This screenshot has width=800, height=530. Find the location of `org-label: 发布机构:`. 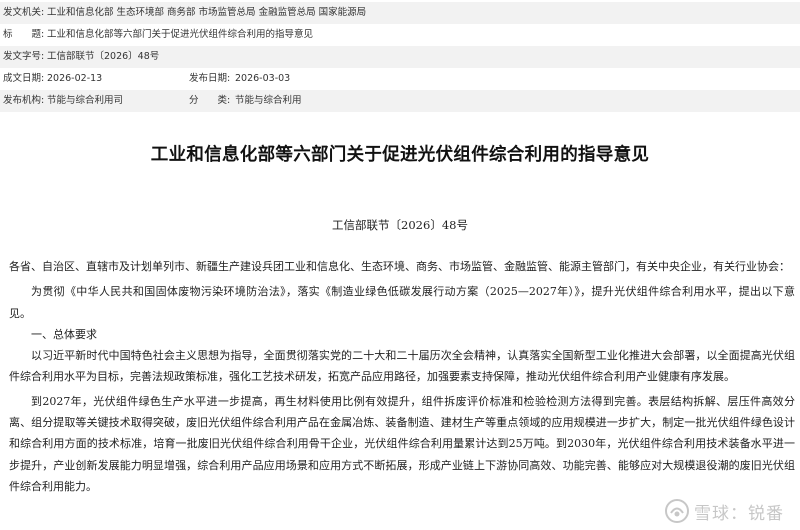

org-label: 发布机构: is located at coordinates (24, 100).